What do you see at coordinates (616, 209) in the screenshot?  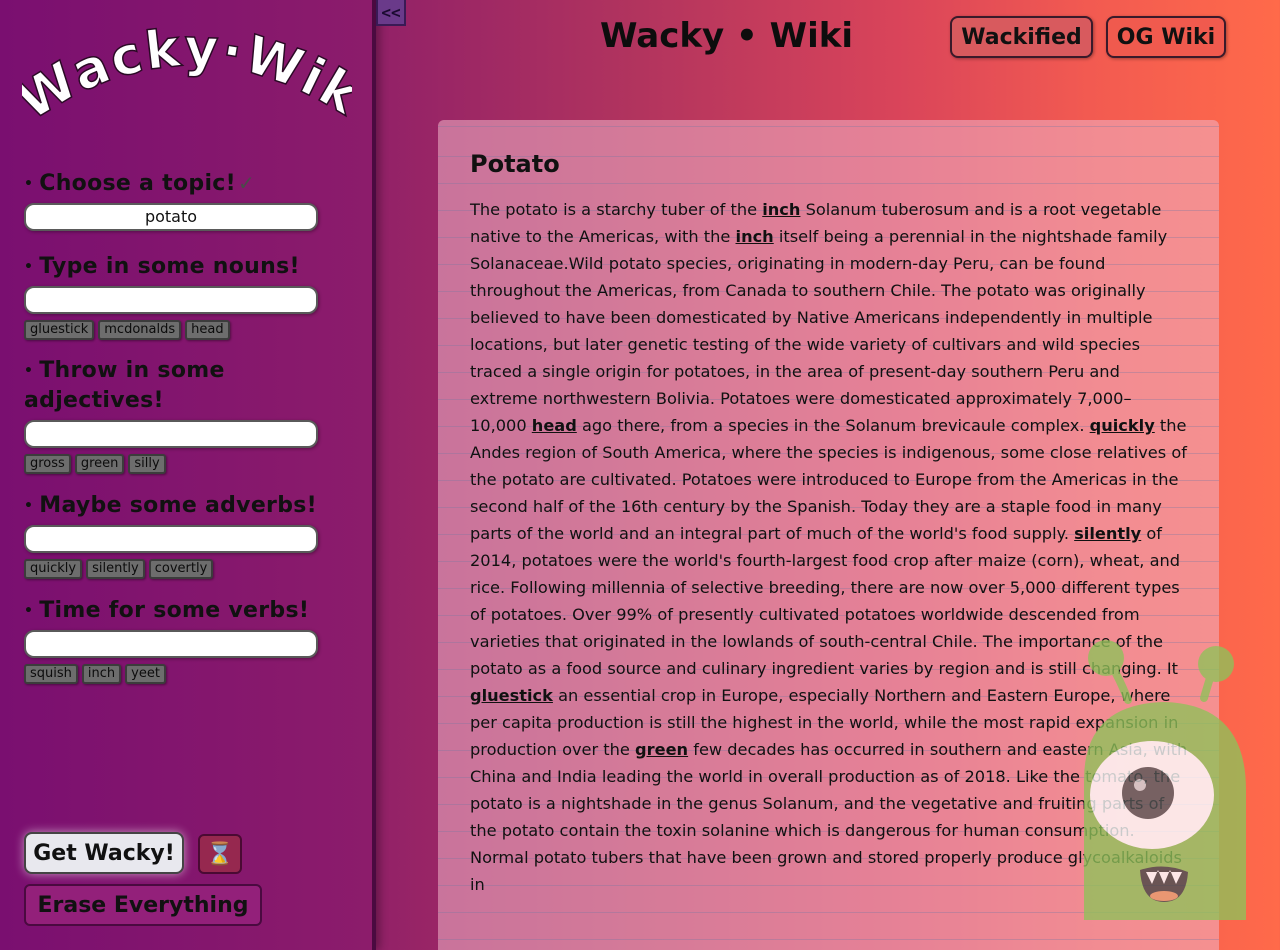 I see `article-text: The potato is a starchy tuber of the` at bounding box center [616, 209].